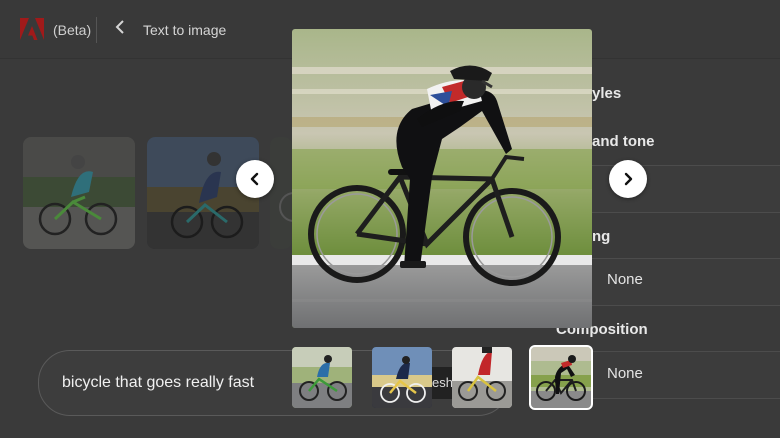 The height and width of the screenshot is (438, 780). Describe the element at coordinates (625, 279) in the screenshot. I see `lighting-value: None` at that location.